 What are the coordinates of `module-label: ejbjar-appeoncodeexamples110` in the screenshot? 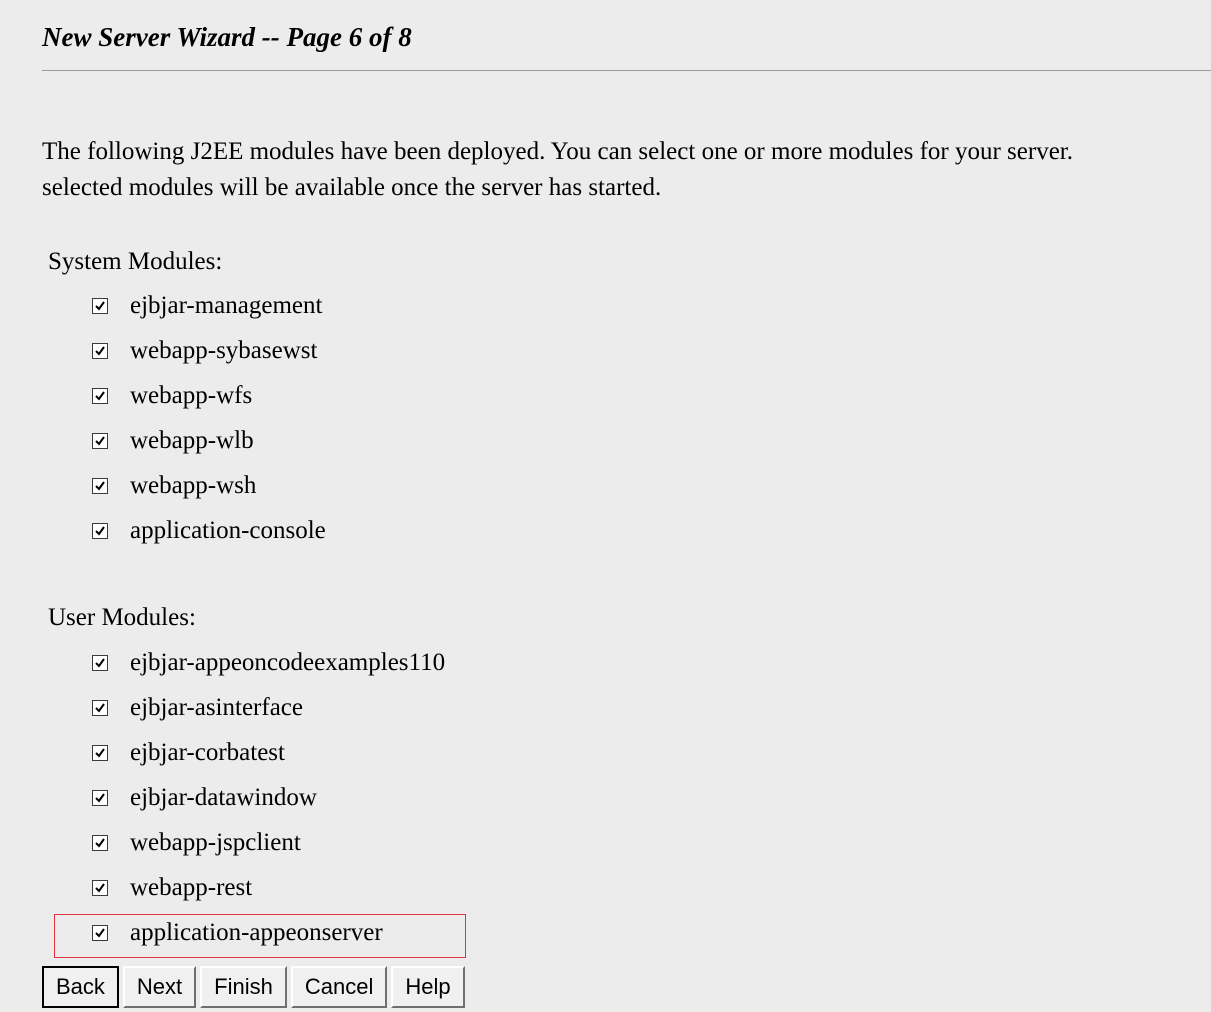 It's located at (288, 662).